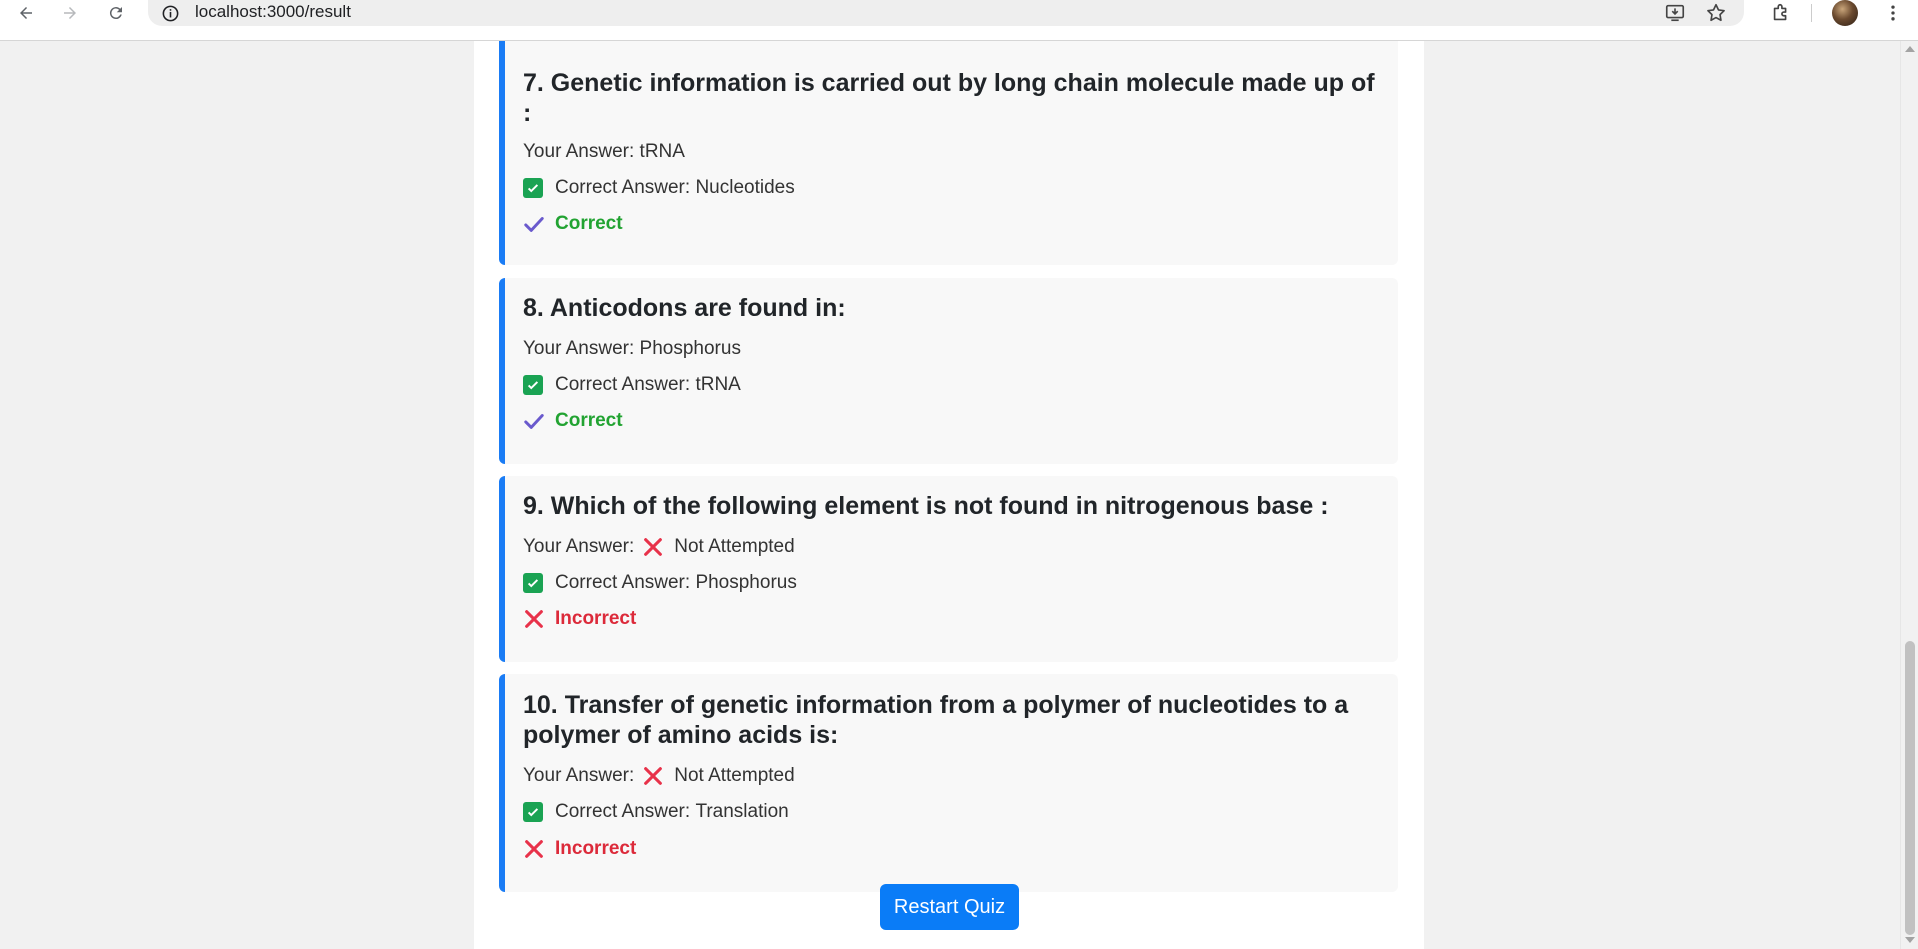 This screenshot has height=949, width=1918. I want to click on restart-quiz-button: Restart Quiz, so click(949, 907).